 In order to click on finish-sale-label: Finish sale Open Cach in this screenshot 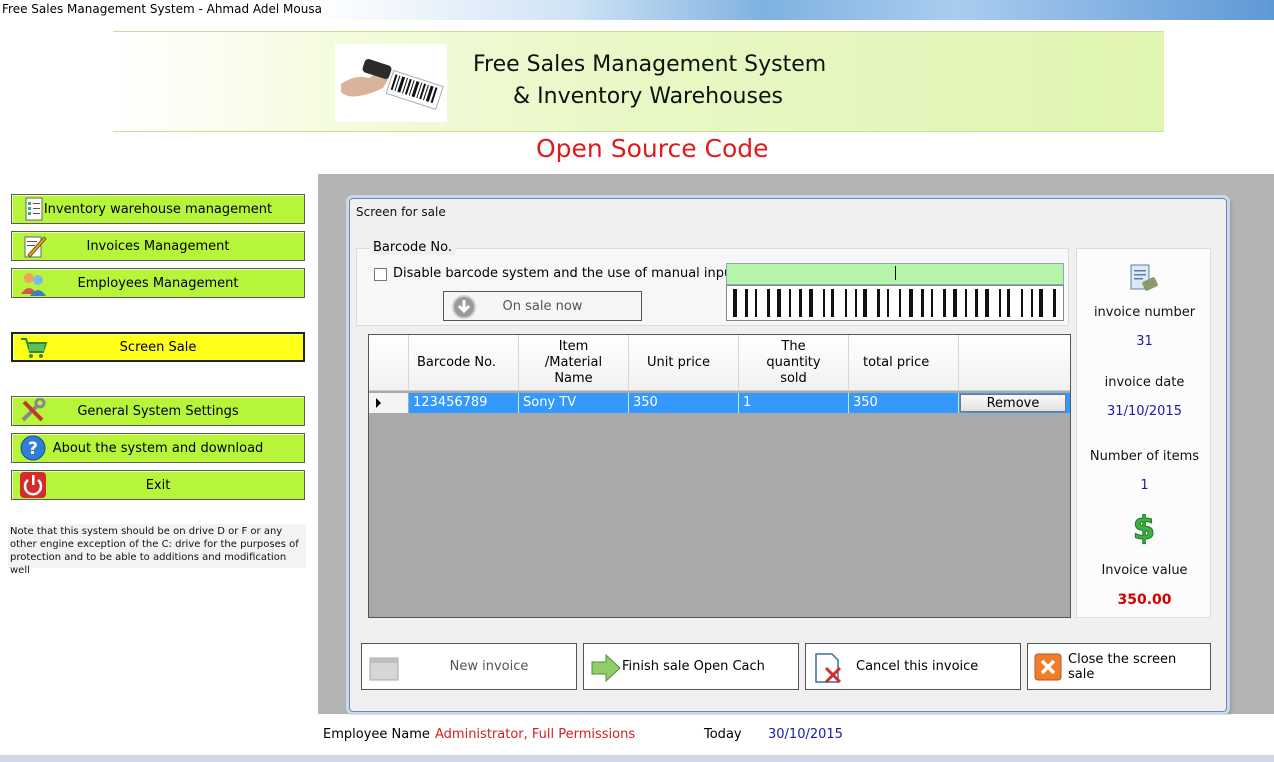, I will do `click(693, 666)`.